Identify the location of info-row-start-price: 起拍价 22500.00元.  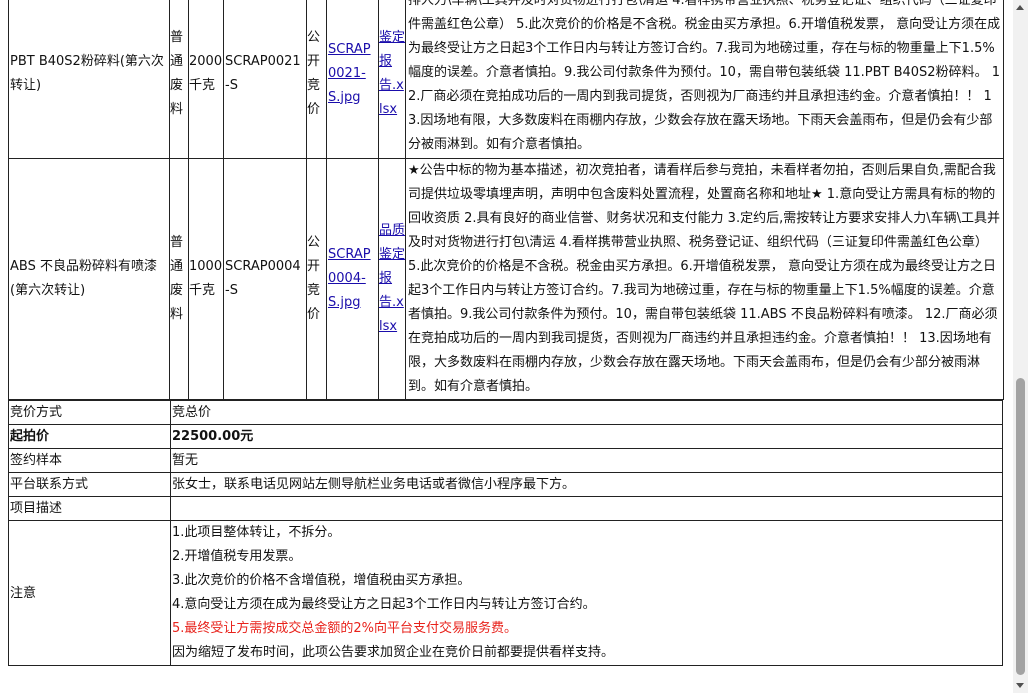
(505, 436).